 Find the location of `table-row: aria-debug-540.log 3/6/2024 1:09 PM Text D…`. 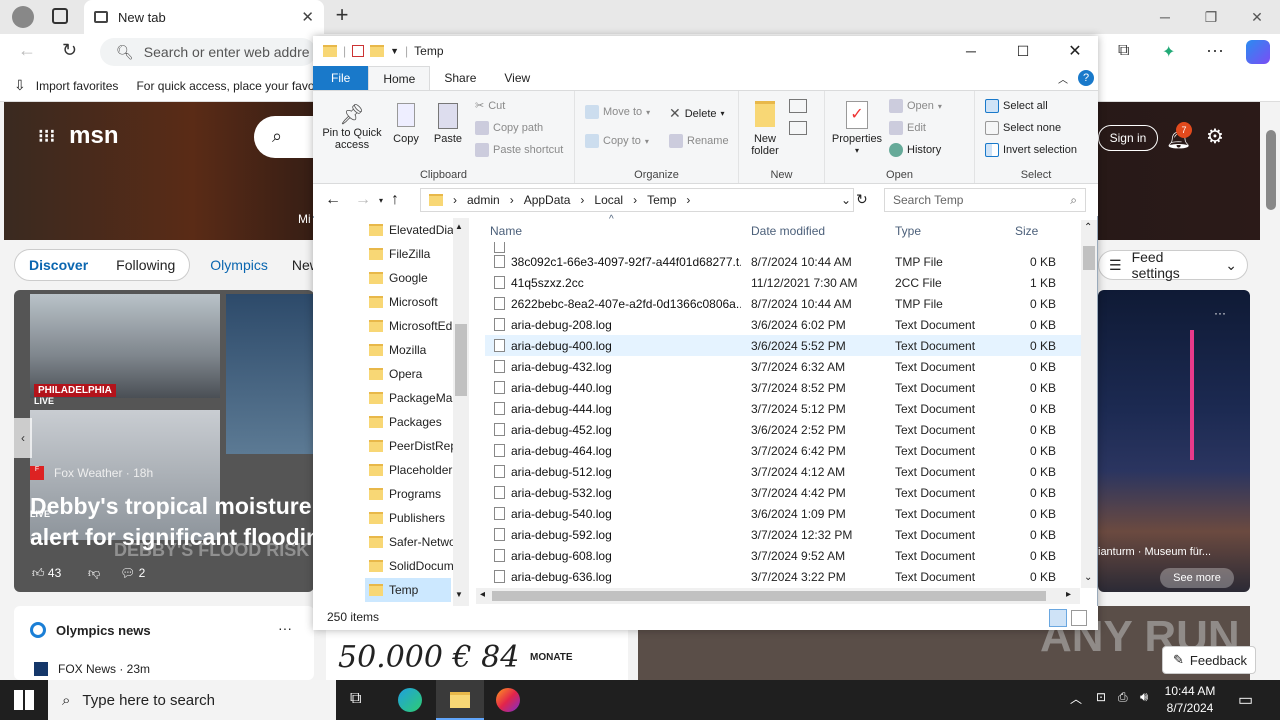

table-row: aria-debug-540.log 3/6/2024 1:09 PM Text D… is located at coordinates (783, 513).